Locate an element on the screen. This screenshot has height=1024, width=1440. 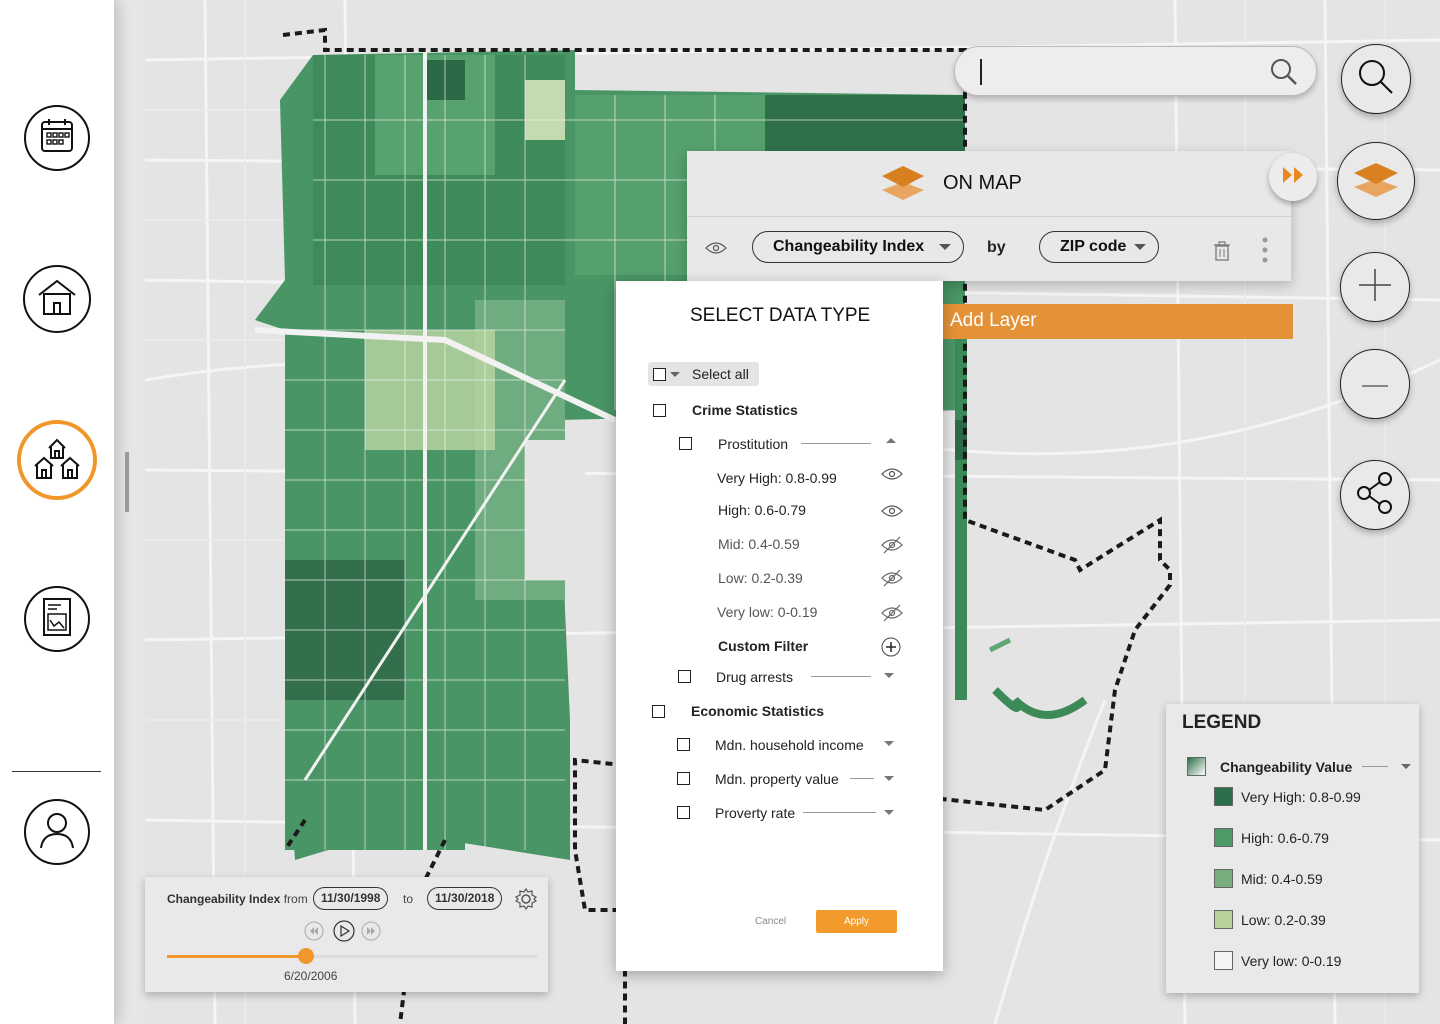
level-low: Low: 0.2-0.39 is located at coordinates (760, 578).